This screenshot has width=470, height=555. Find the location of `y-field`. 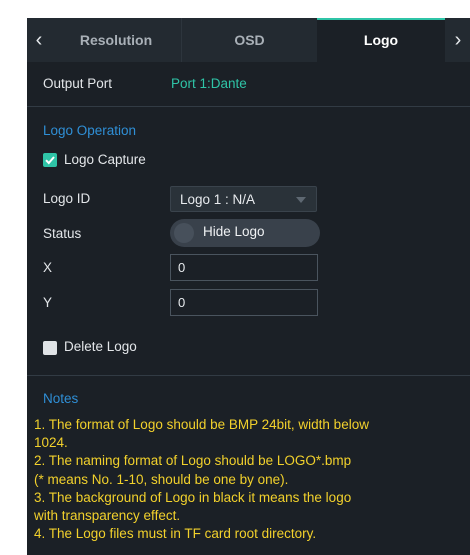

y-field is located at coordinates (244, 302).